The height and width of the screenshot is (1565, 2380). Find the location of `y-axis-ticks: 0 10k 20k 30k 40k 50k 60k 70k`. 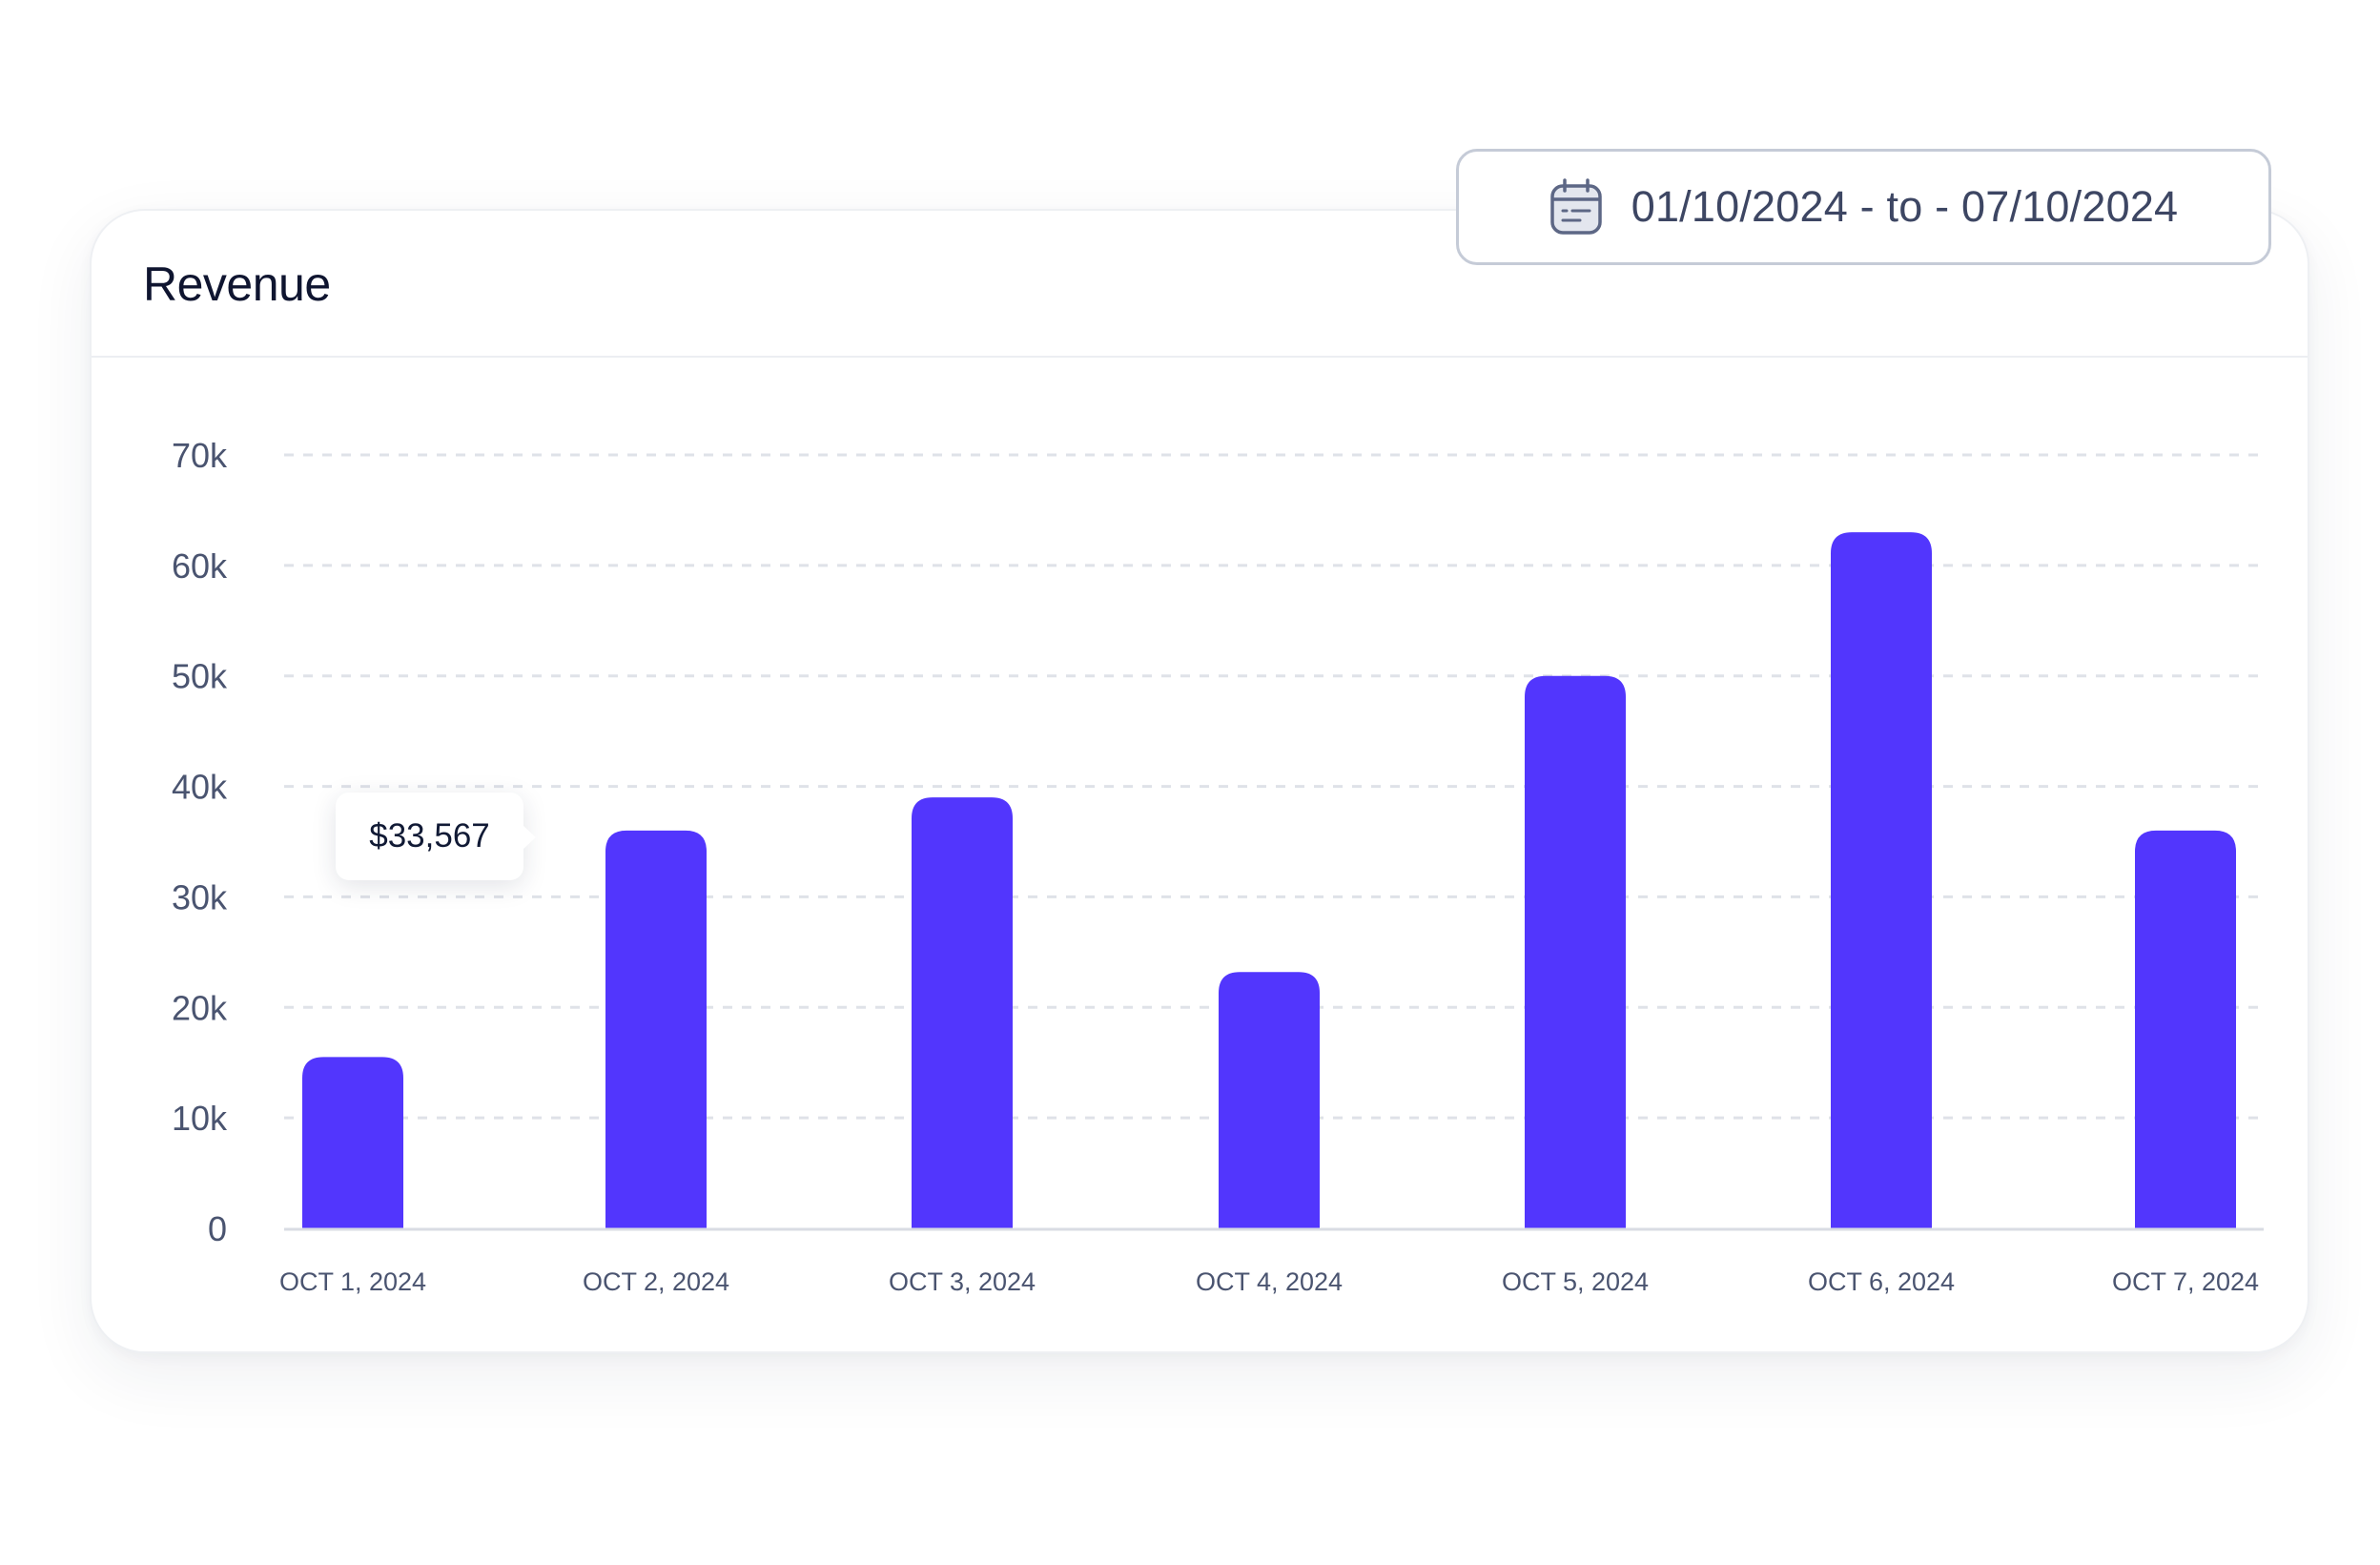

y-axis-ticks: 0 10k 20k 30k 40k 50k 60k 70k is located at coordinates (200, 842).